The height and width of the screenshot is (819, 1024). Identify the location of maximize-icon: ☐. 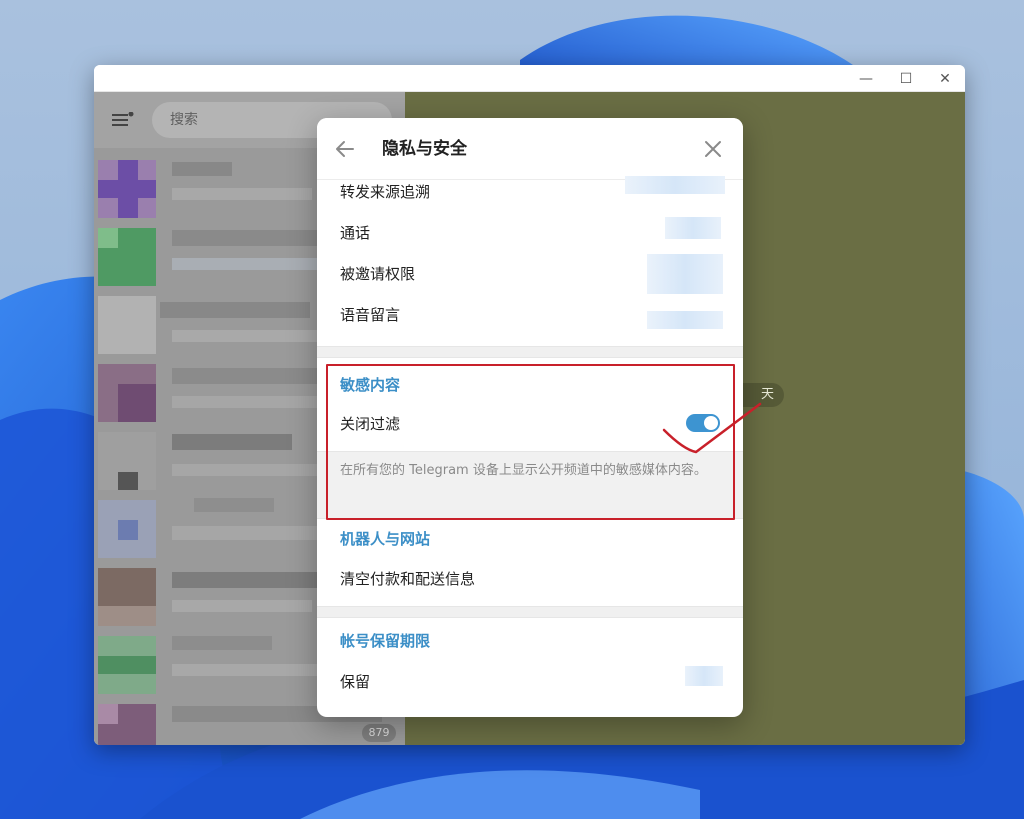
(906, 78).